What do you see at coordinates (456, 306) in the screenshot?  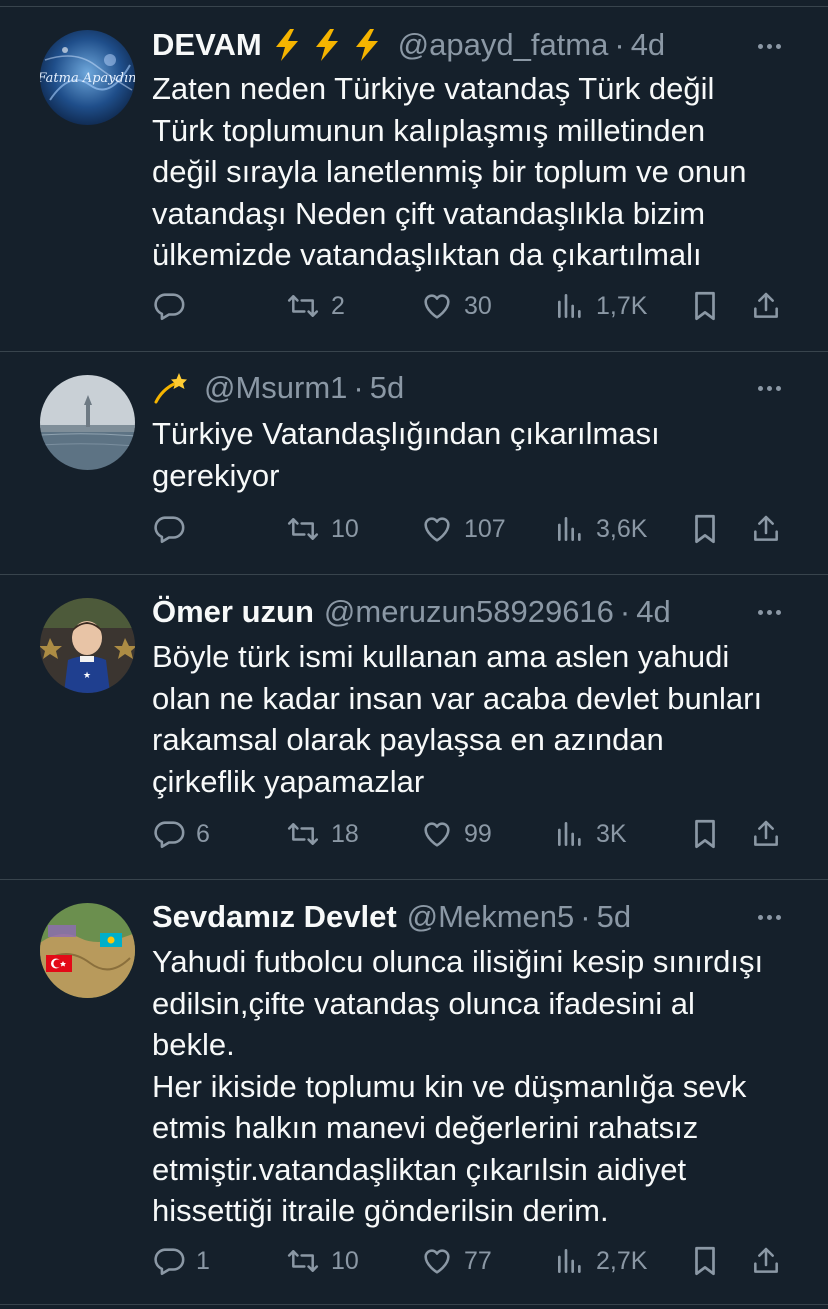 I see `like-button: 30` at bounding box center [456, 306].